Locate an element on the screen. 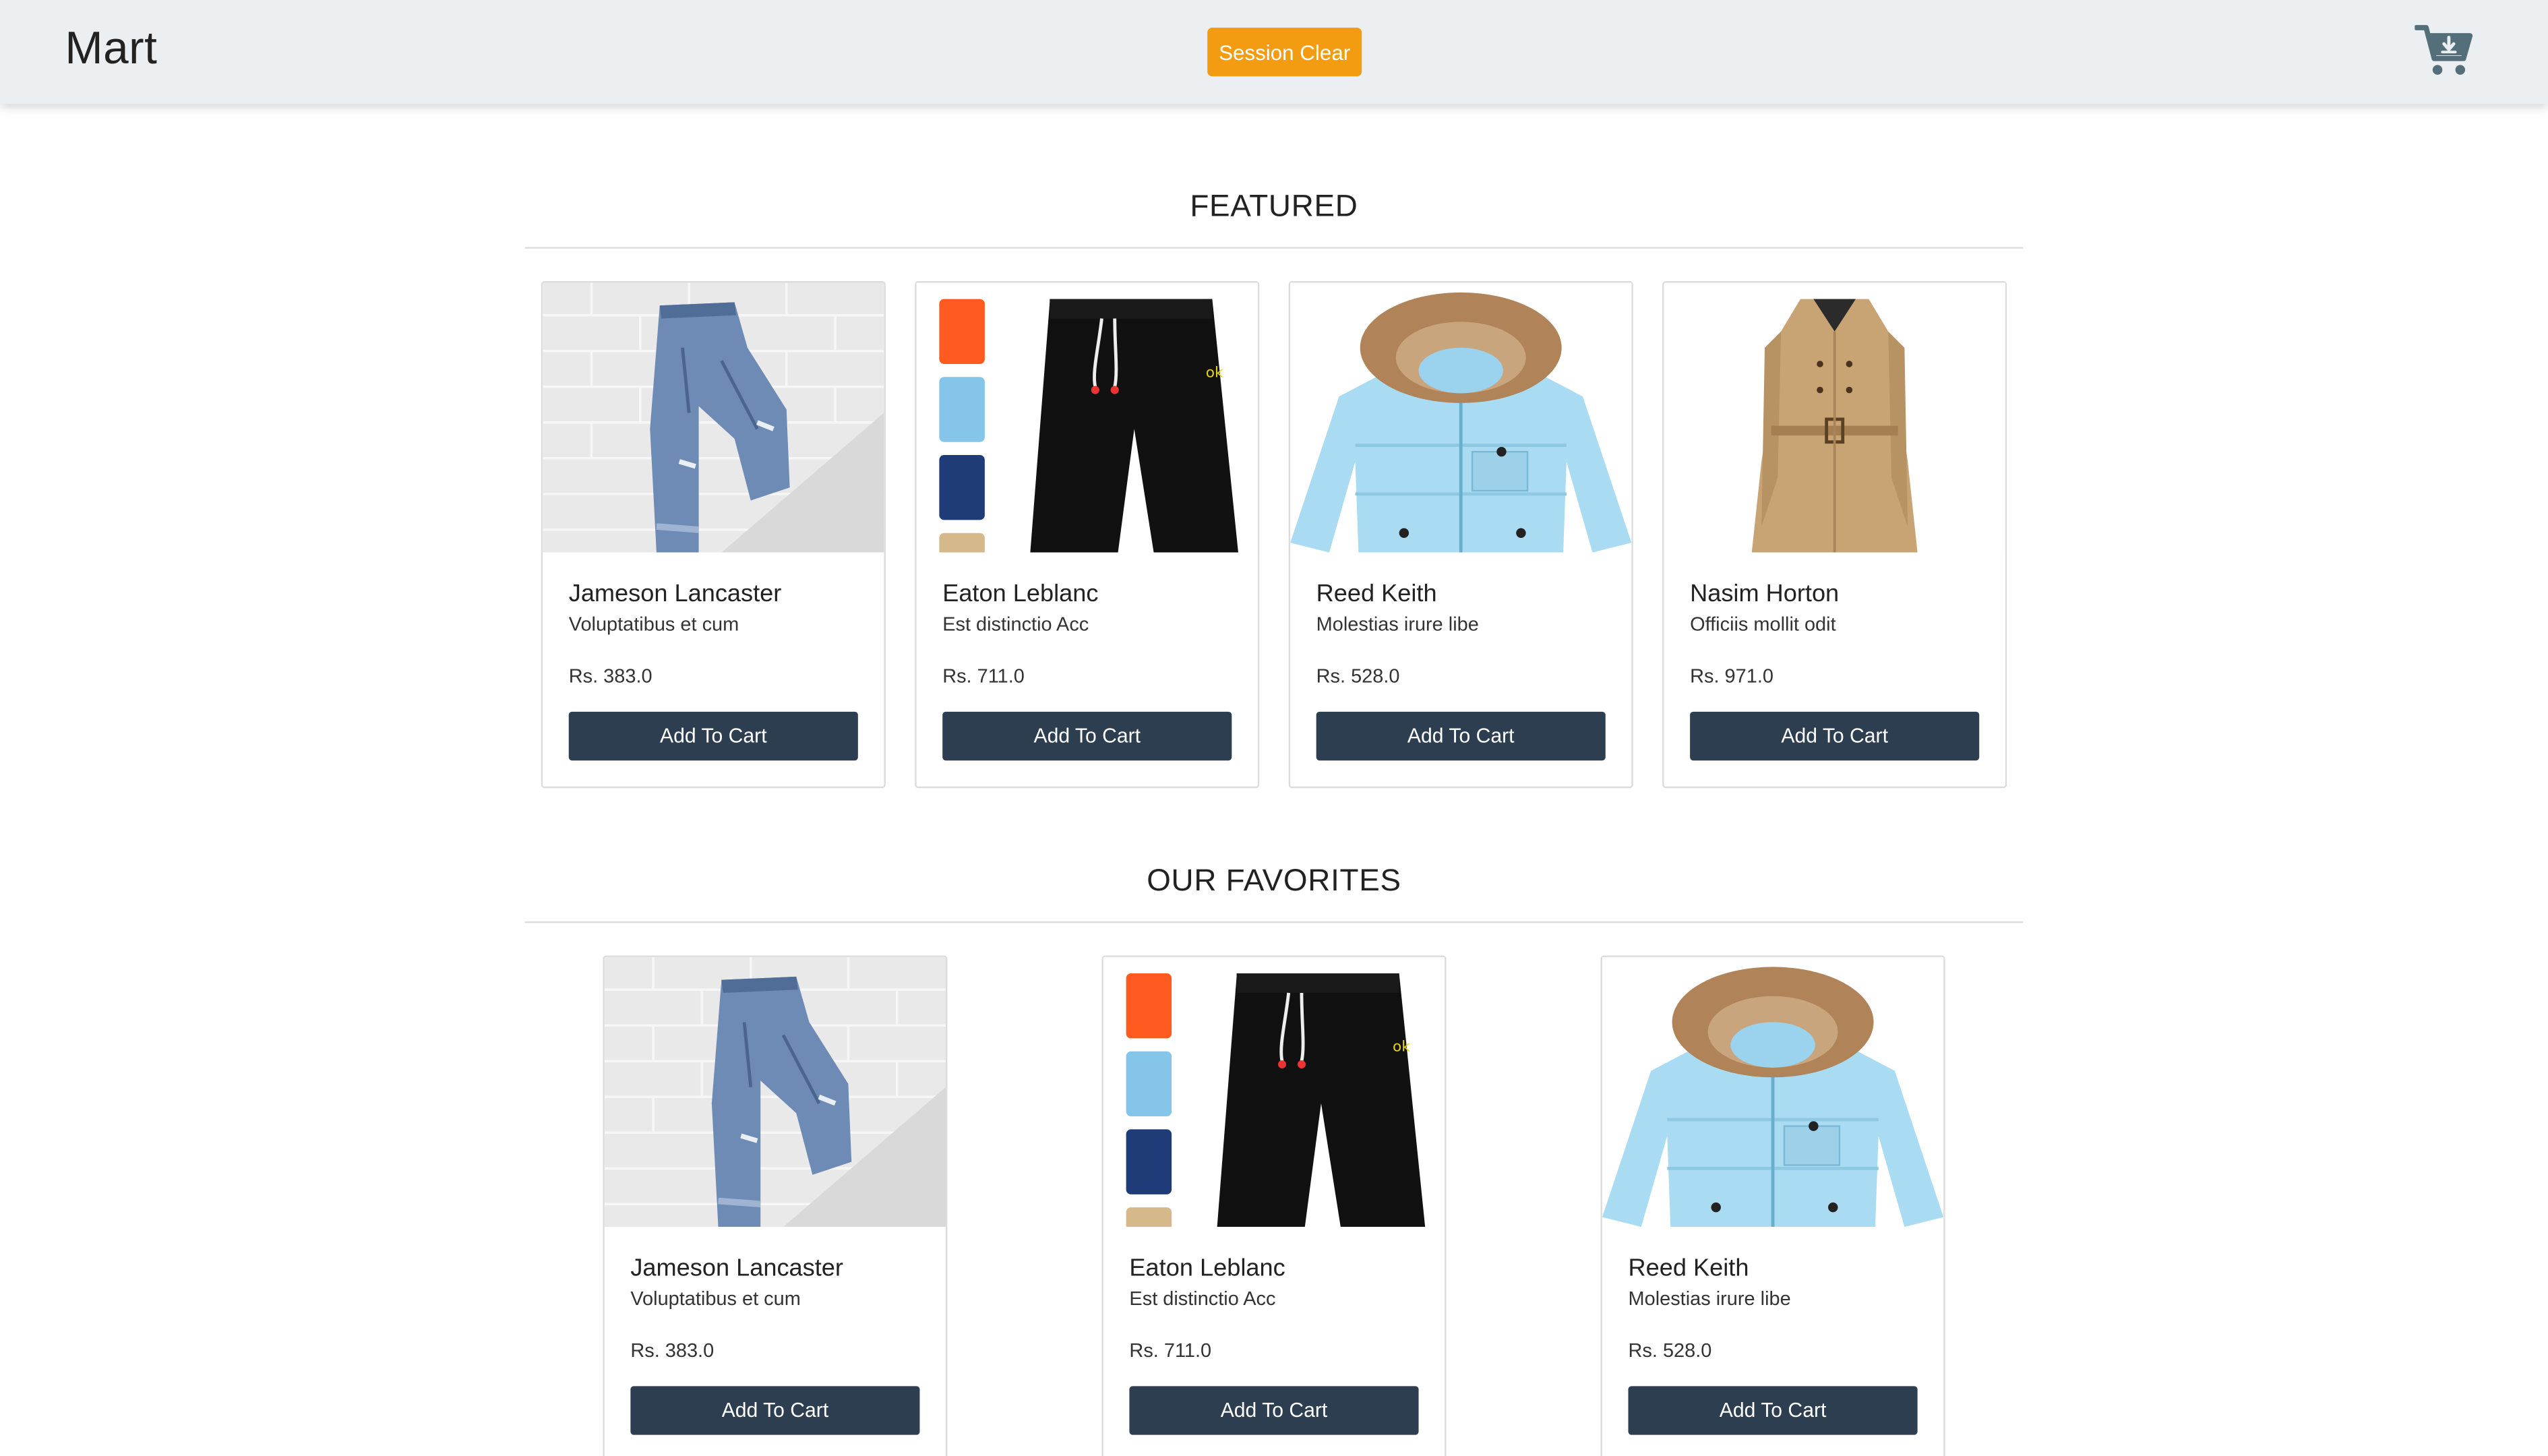 This screenshot has width=2548, height=1456. session-clear-button: Session Clear is located at coordinates (1284, 52).